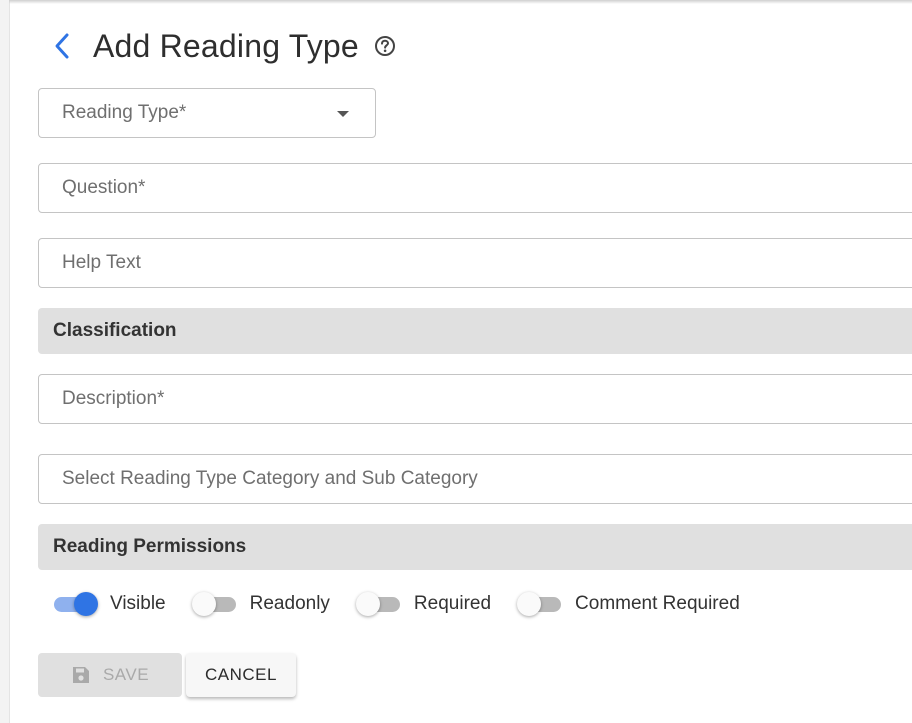 This screenshot has height=723, width=912. What do you see at coordinates (657, 603) in the screenshot?
I see `comment-required-label: Comment Required` at bounding box center [657, 603].